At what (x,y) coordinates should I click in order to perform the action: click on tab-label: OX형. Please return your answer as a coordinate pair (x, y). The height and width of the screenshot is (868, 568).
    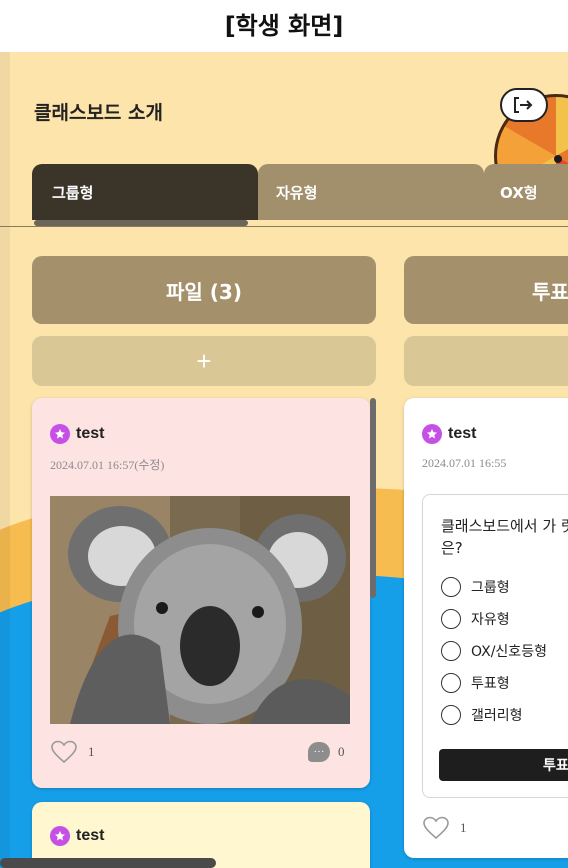
    Looking at the image, I should click on (519, 192).